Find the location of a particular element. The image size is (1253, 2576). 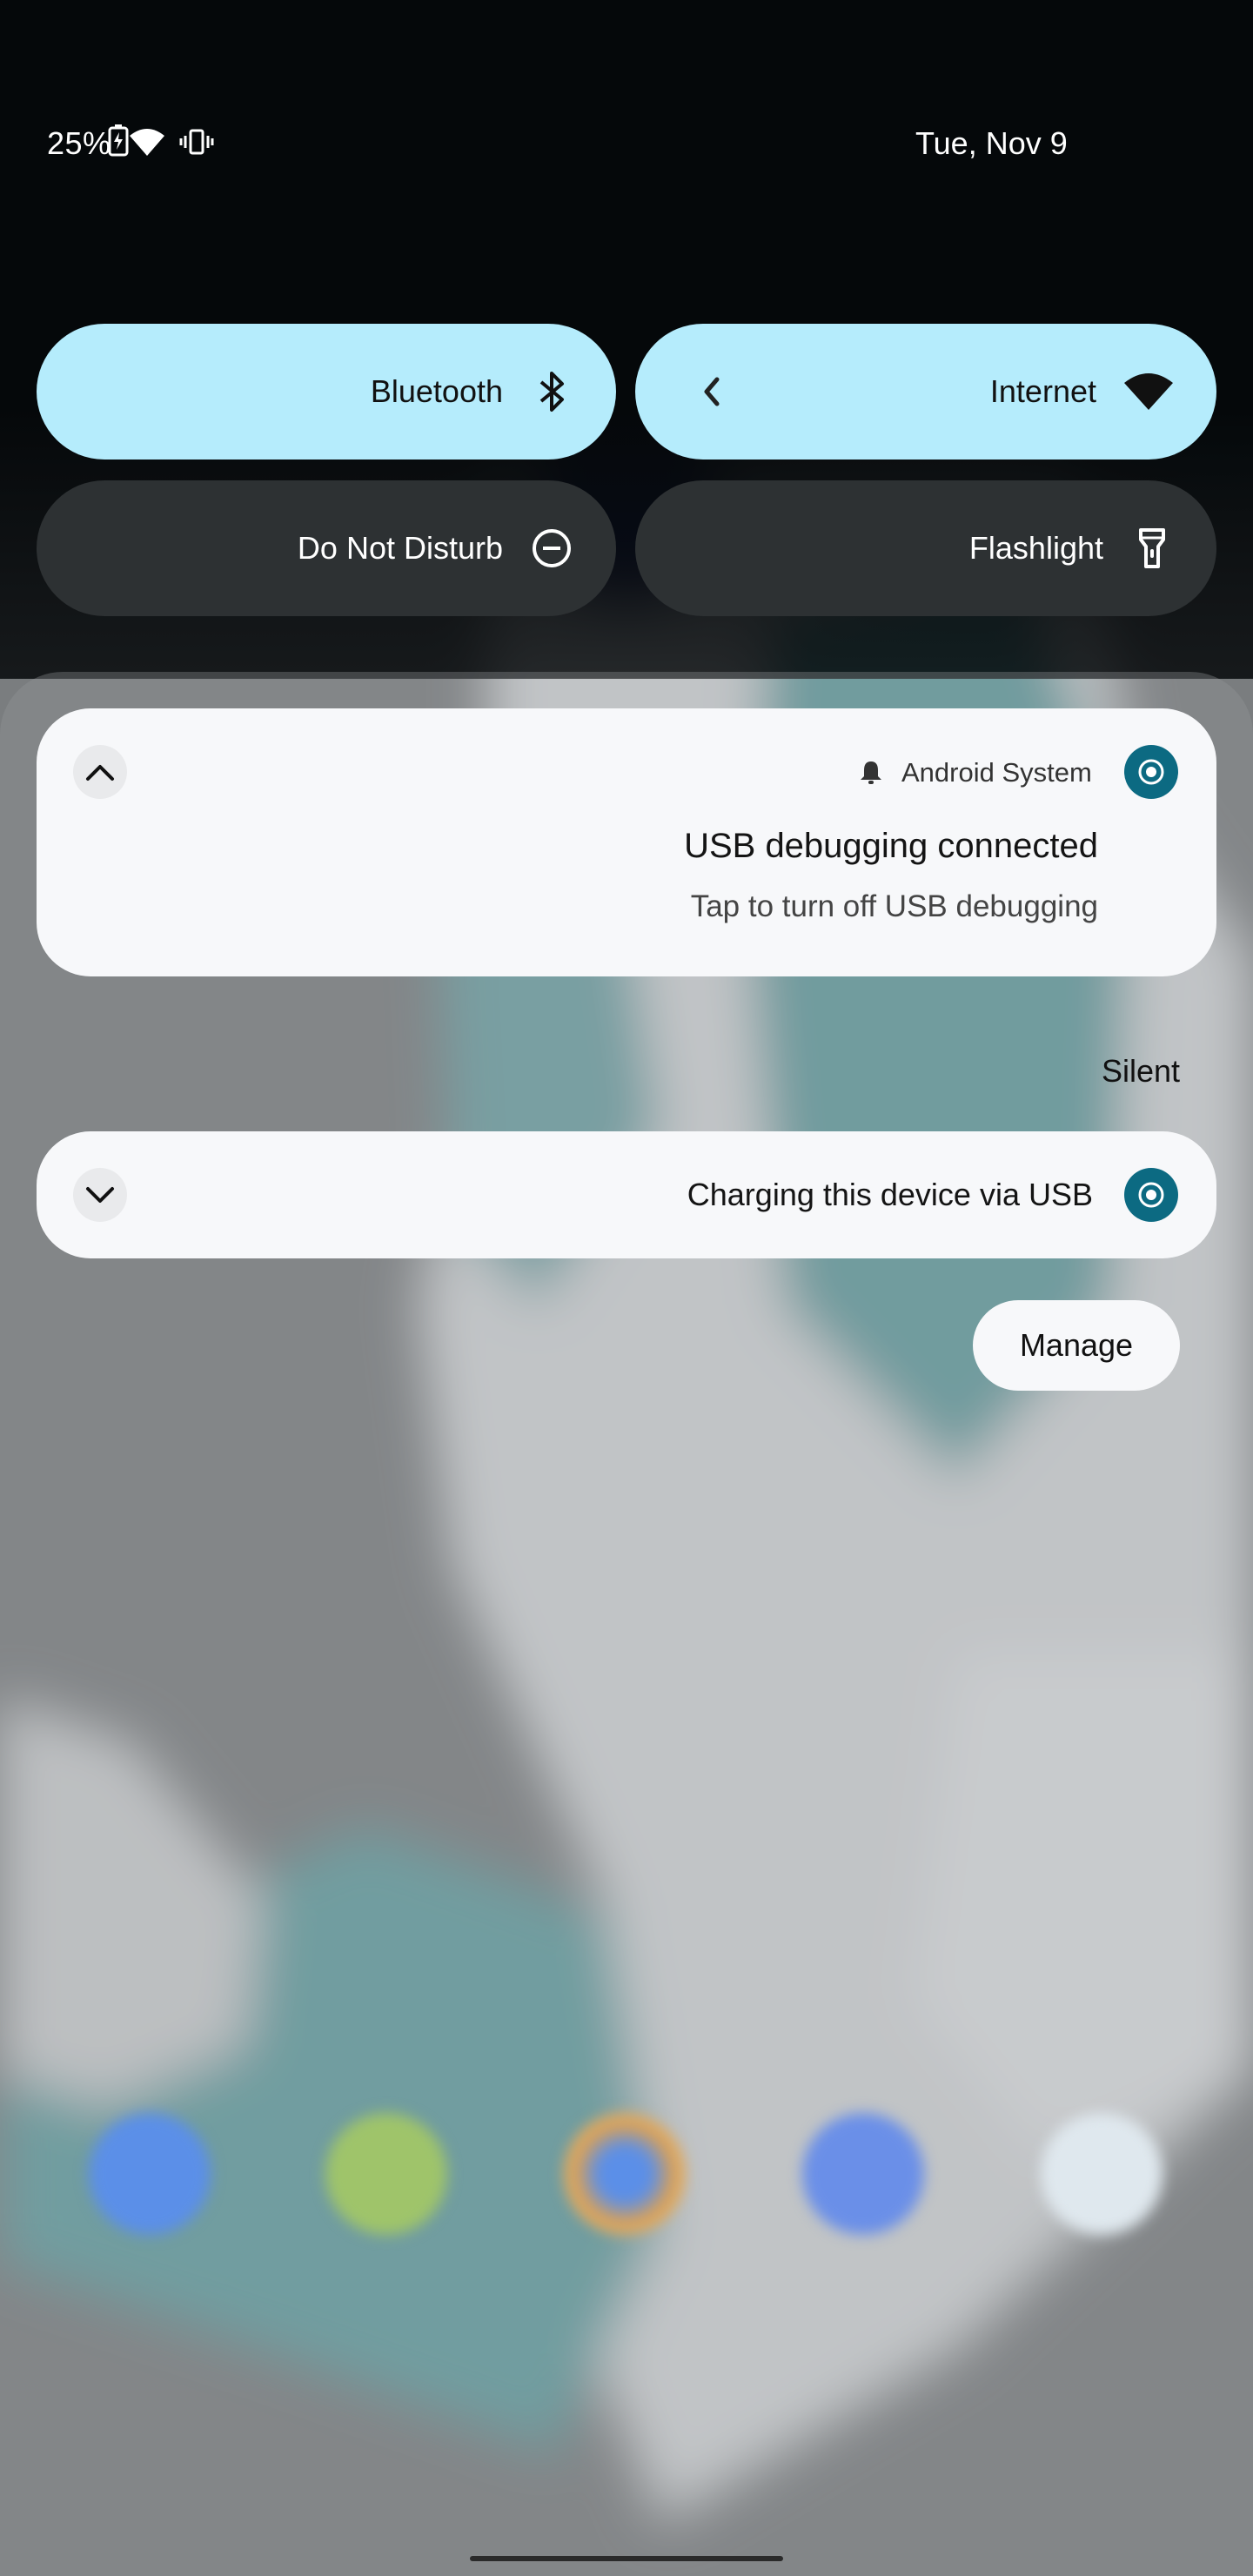

notification-text: Tap to turn off USB debugging is located at coordinates (894, 906).